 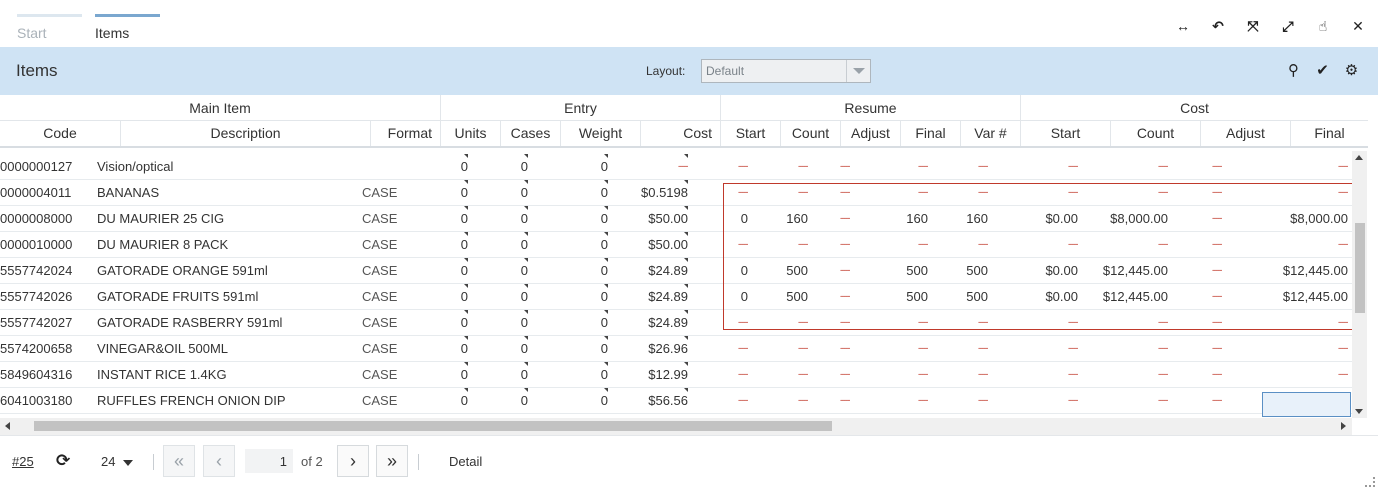 What do you see at coordinates (227, 244) in the screenshot?
I see `cell-description: DU MAURIER 8 PACK` at bounding box center [227, 244].